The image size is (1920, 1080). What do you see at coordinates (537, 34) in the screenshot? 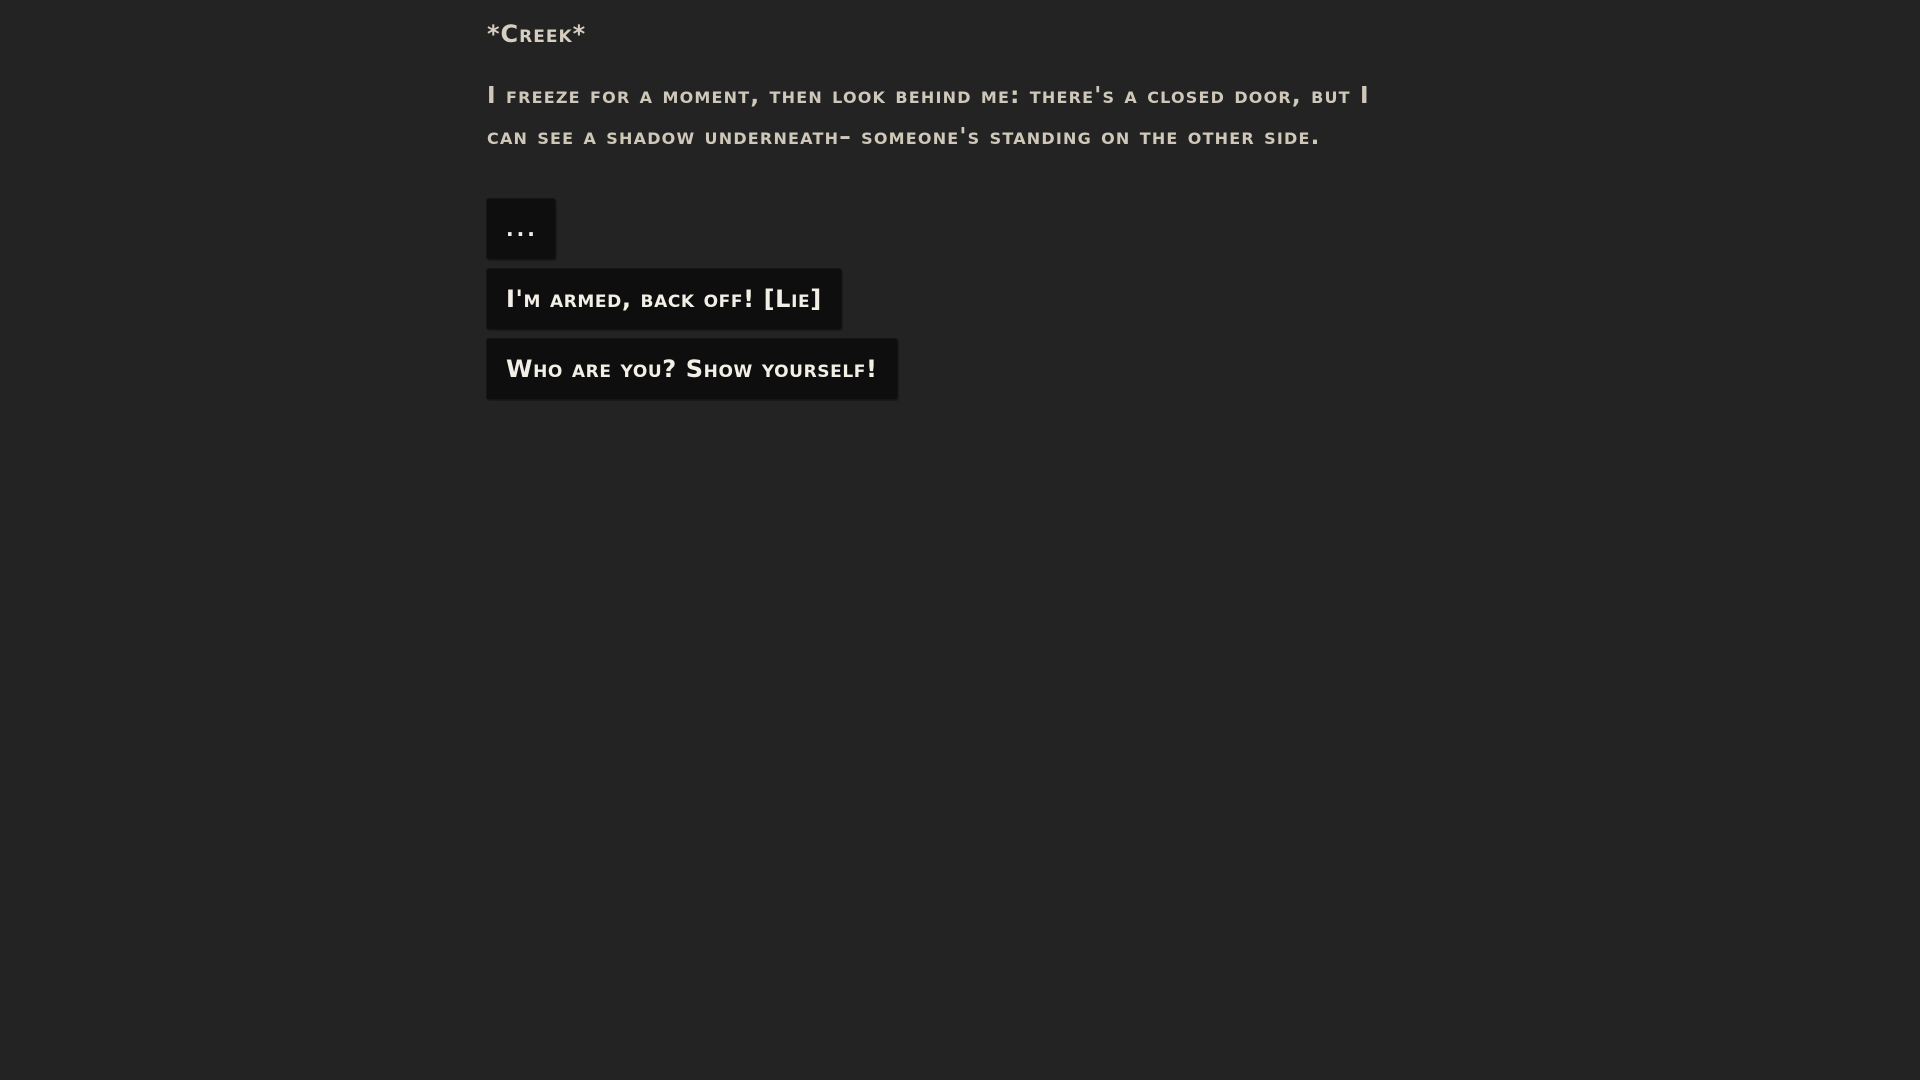
I see `sound-effect-text: *Creek*` at bounding box center [537, 34].